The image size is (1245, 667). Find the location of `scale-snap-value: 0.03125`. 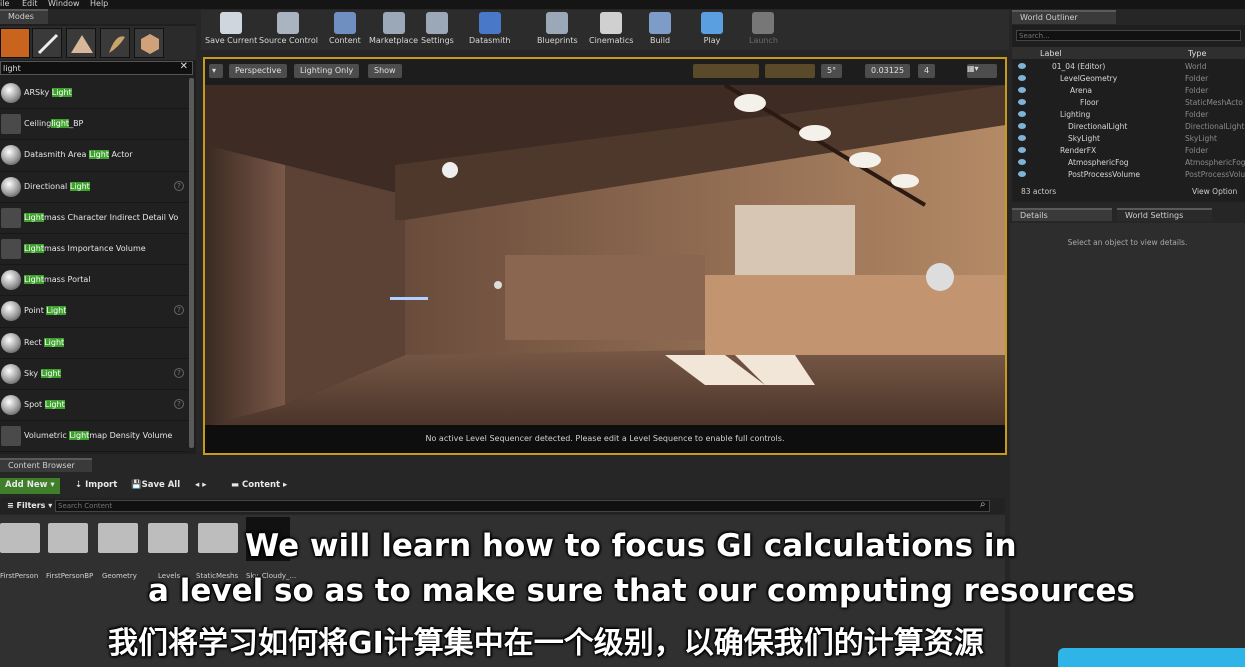

scale-snap-value: 0.03125 is located at coordinates (888, 71).